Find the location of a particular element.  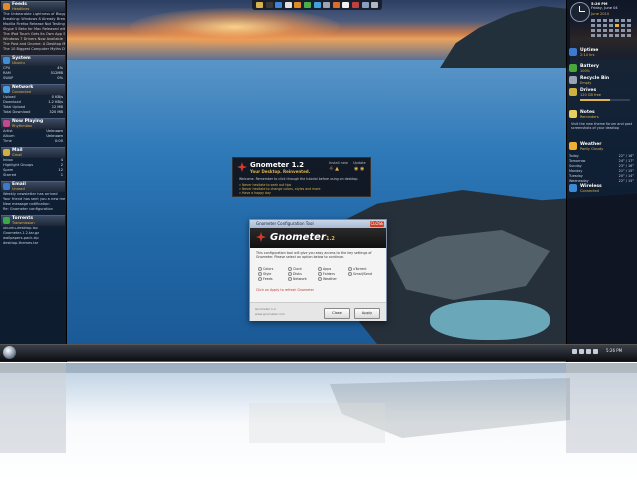

widget-line-label: Album is located at coordinates (9, 136).